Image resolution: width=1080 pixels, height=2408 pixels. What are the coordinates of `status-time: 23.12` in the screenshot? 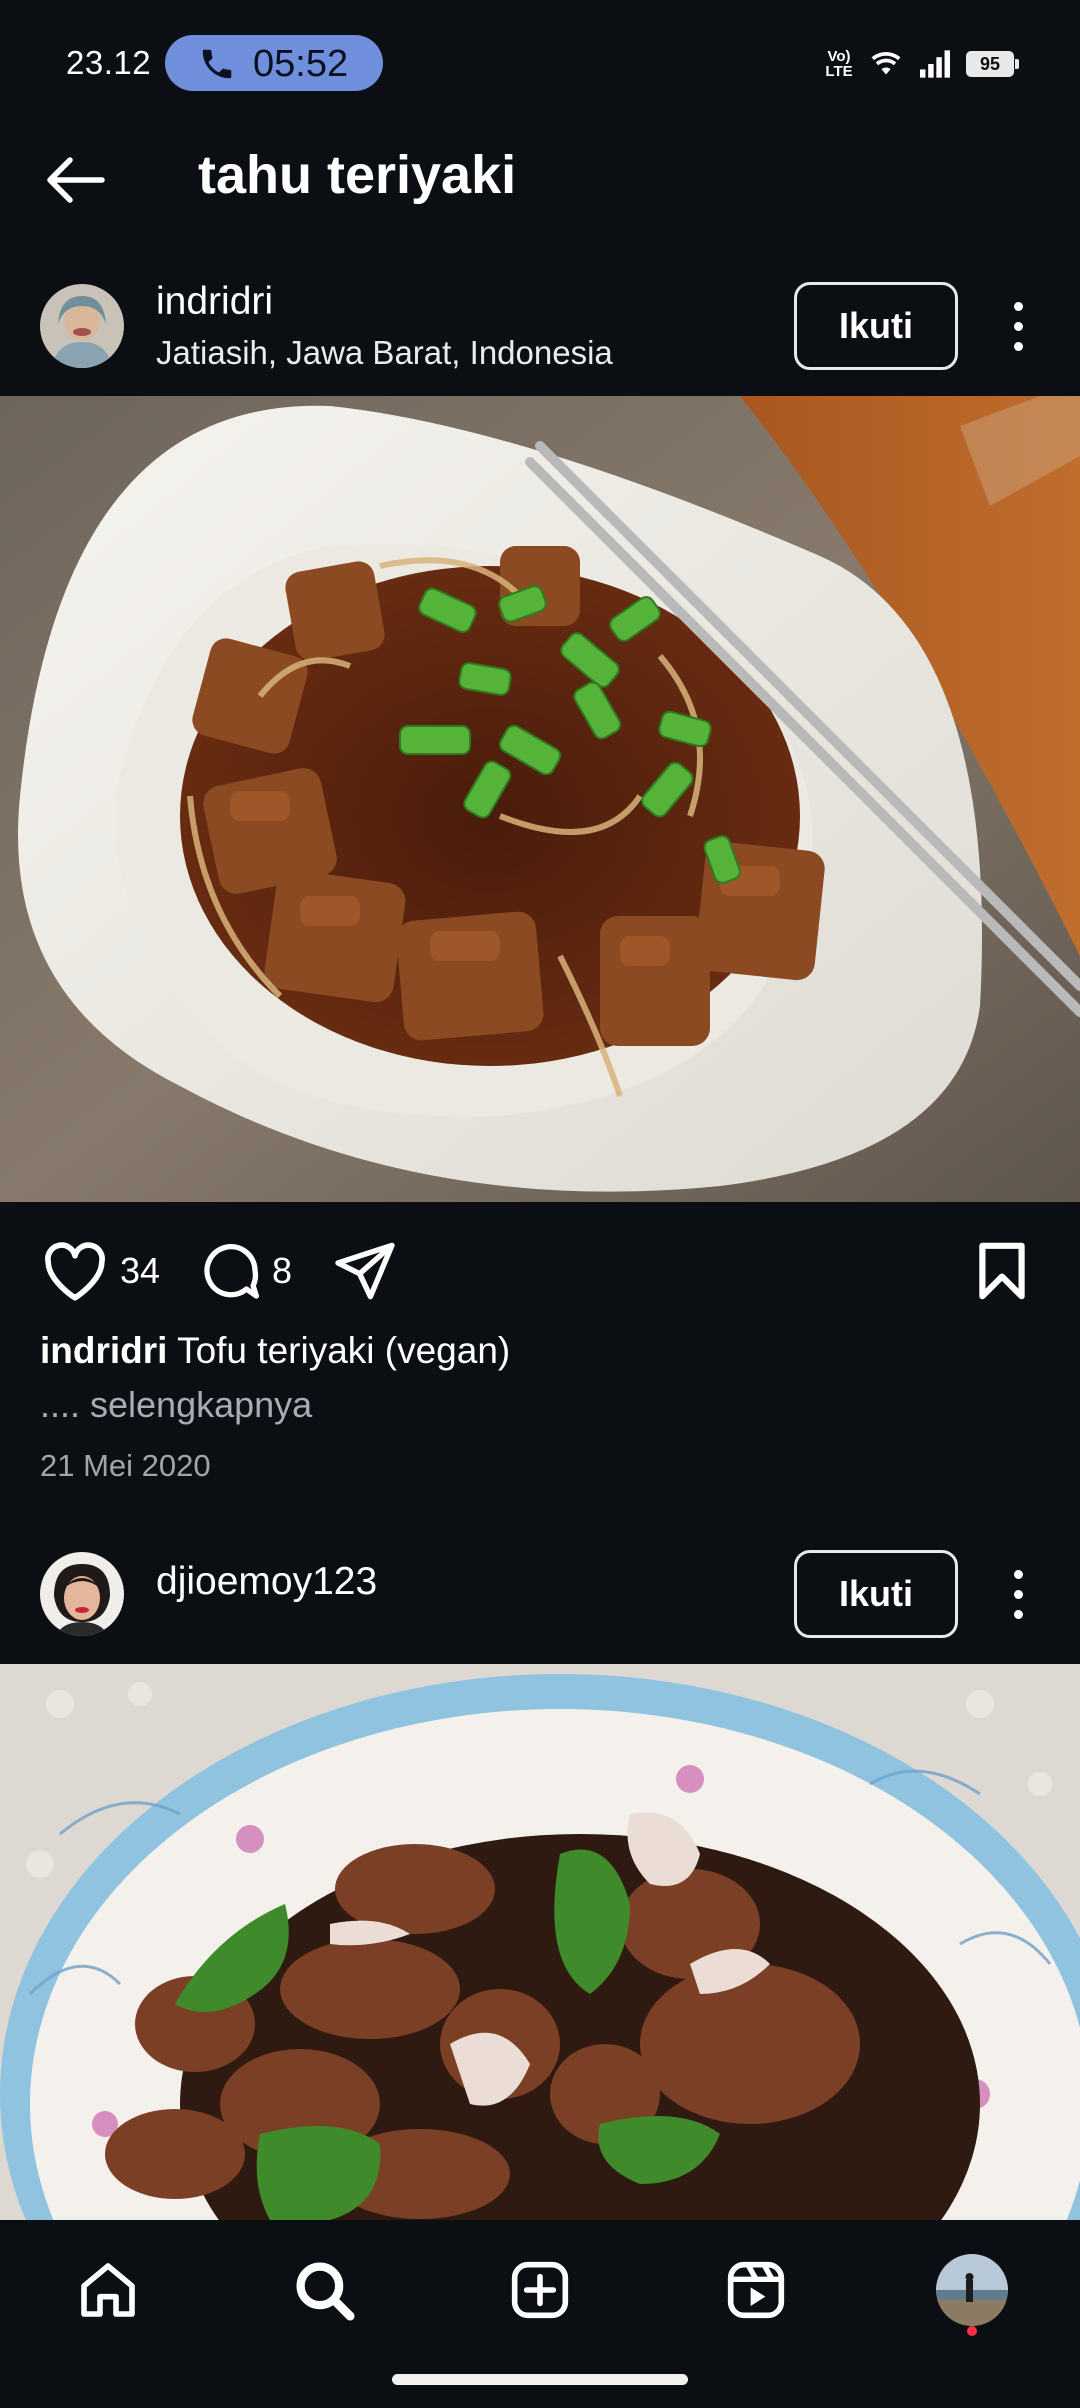 It's located at (109, 62).